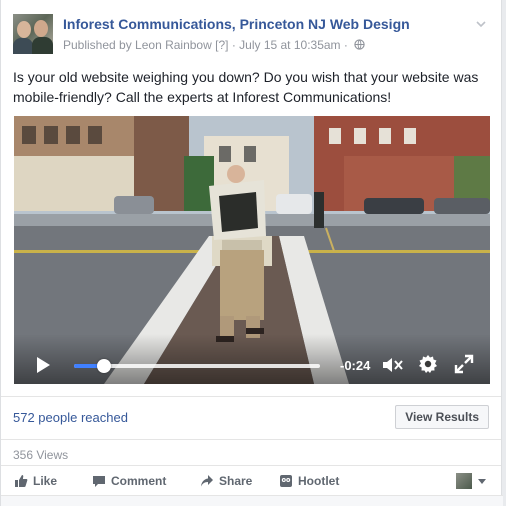 The image size is (506, 506). What do you see at coordinates (393, 365) in the screenshot?
I see `mute-icon` at bounding box center [393, 365].